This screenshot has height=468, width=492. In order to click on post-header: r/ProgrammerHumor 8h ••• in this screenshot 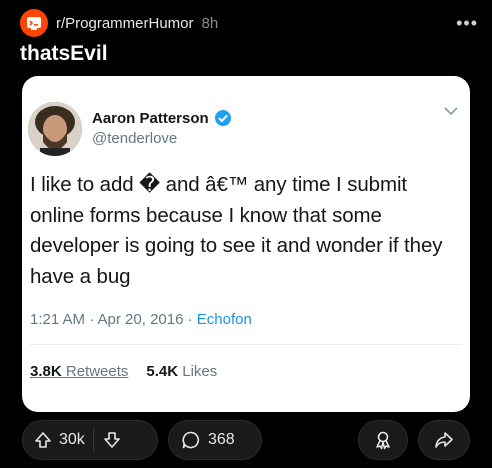, I will do `click(249, 23)`.